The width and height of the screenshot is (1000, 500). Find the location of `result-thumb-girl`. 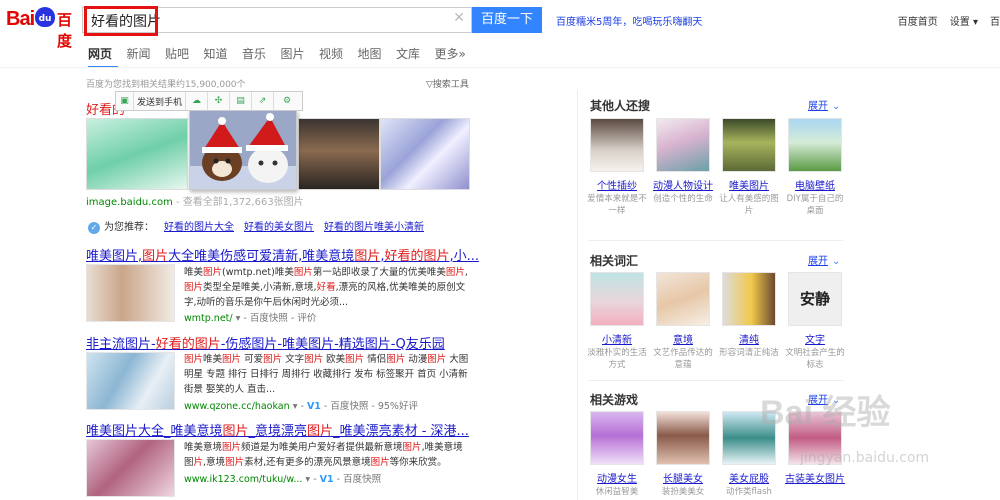

result-thumb-girl is located at coordinates (130, 293).